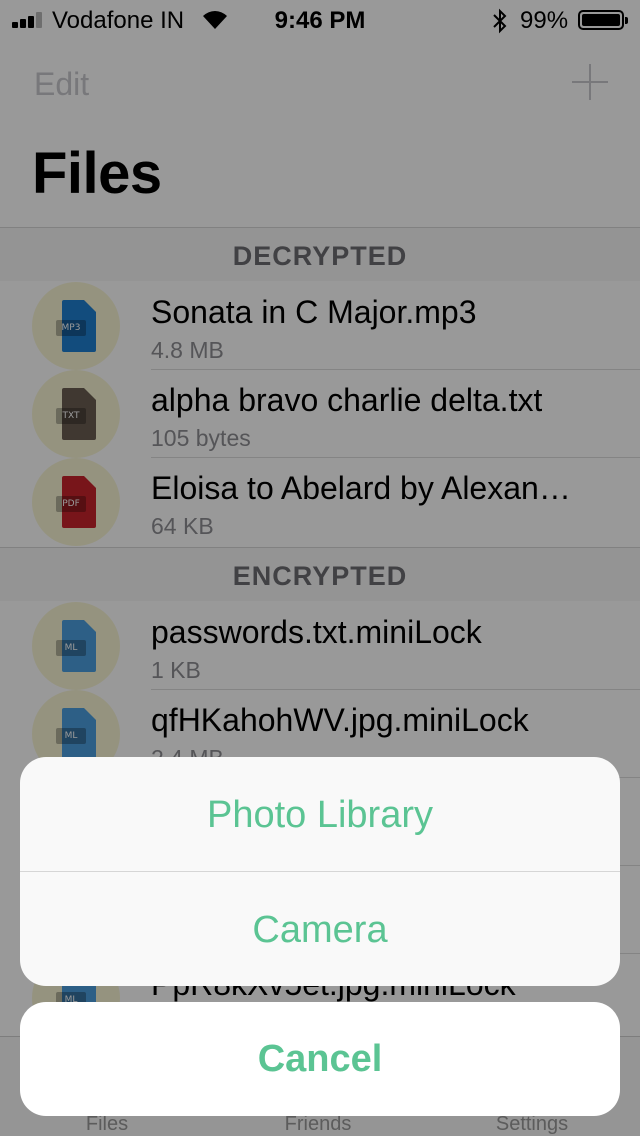 The width and height of the screenshot is (640, 1136). I want to click on camera-button: Camera, so click(320, 929).